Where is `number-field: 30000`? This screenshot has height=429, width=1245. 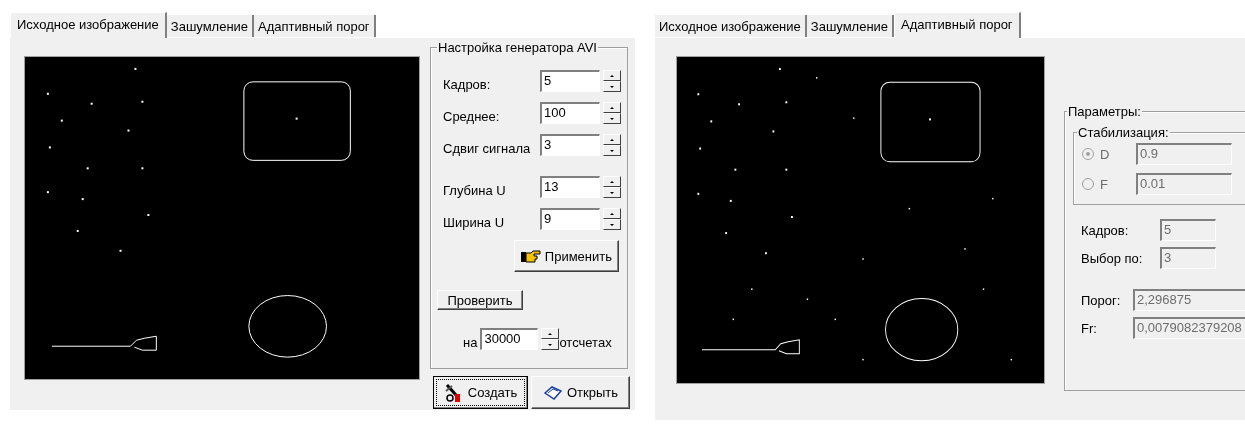 number-field: 30000 is located at coordinates (509, 339).